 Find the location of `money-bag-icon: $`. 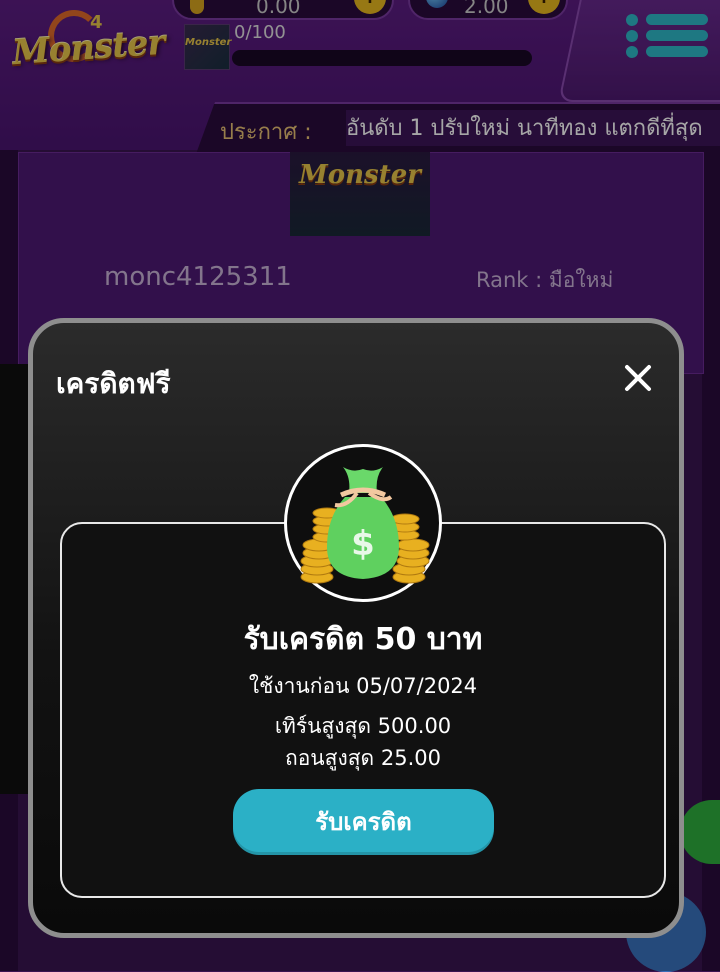

money-bag-icon: $ is located at coordinates (363, 523).